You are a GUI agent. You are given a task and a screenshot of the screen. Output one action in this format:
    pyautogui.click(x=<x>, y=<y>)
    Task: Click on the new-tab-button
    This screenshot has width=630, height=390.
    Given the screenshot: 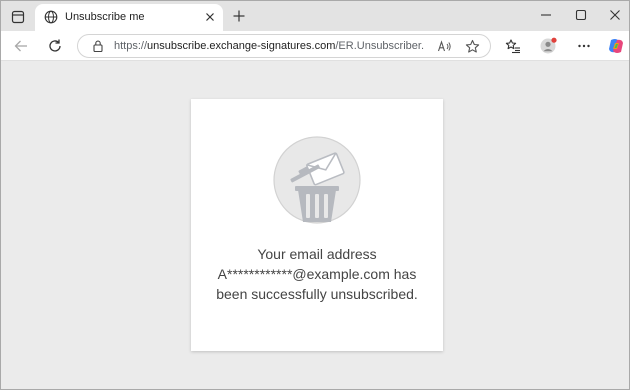 What is the action you would take?
    pyautogui.click(x=239, y=16)
    